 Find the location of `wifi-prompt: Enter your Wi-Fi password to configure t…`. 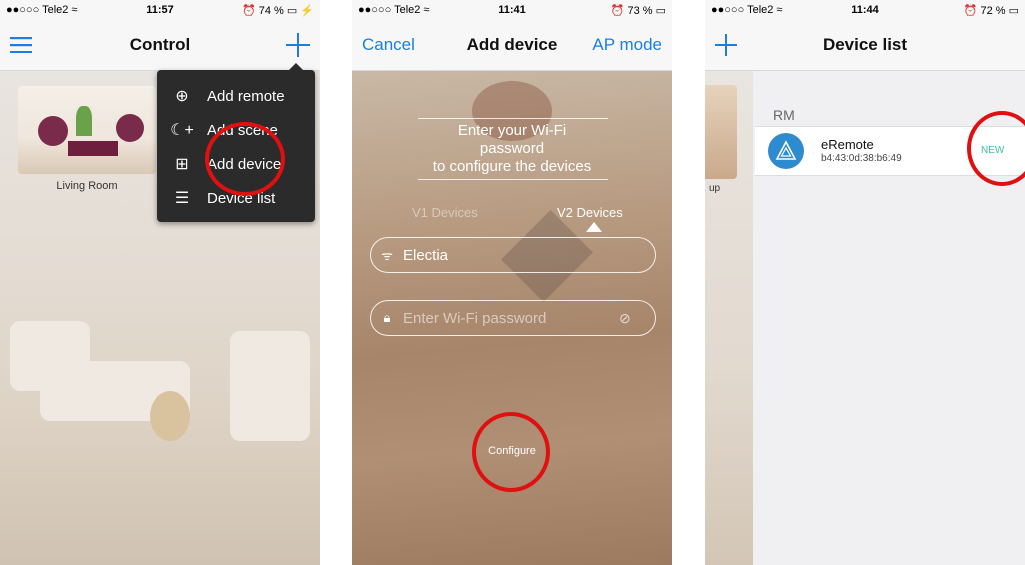

wifi-prompt: Enter your Wi-Fi password to configure t… is located at coordinates (512, 149).